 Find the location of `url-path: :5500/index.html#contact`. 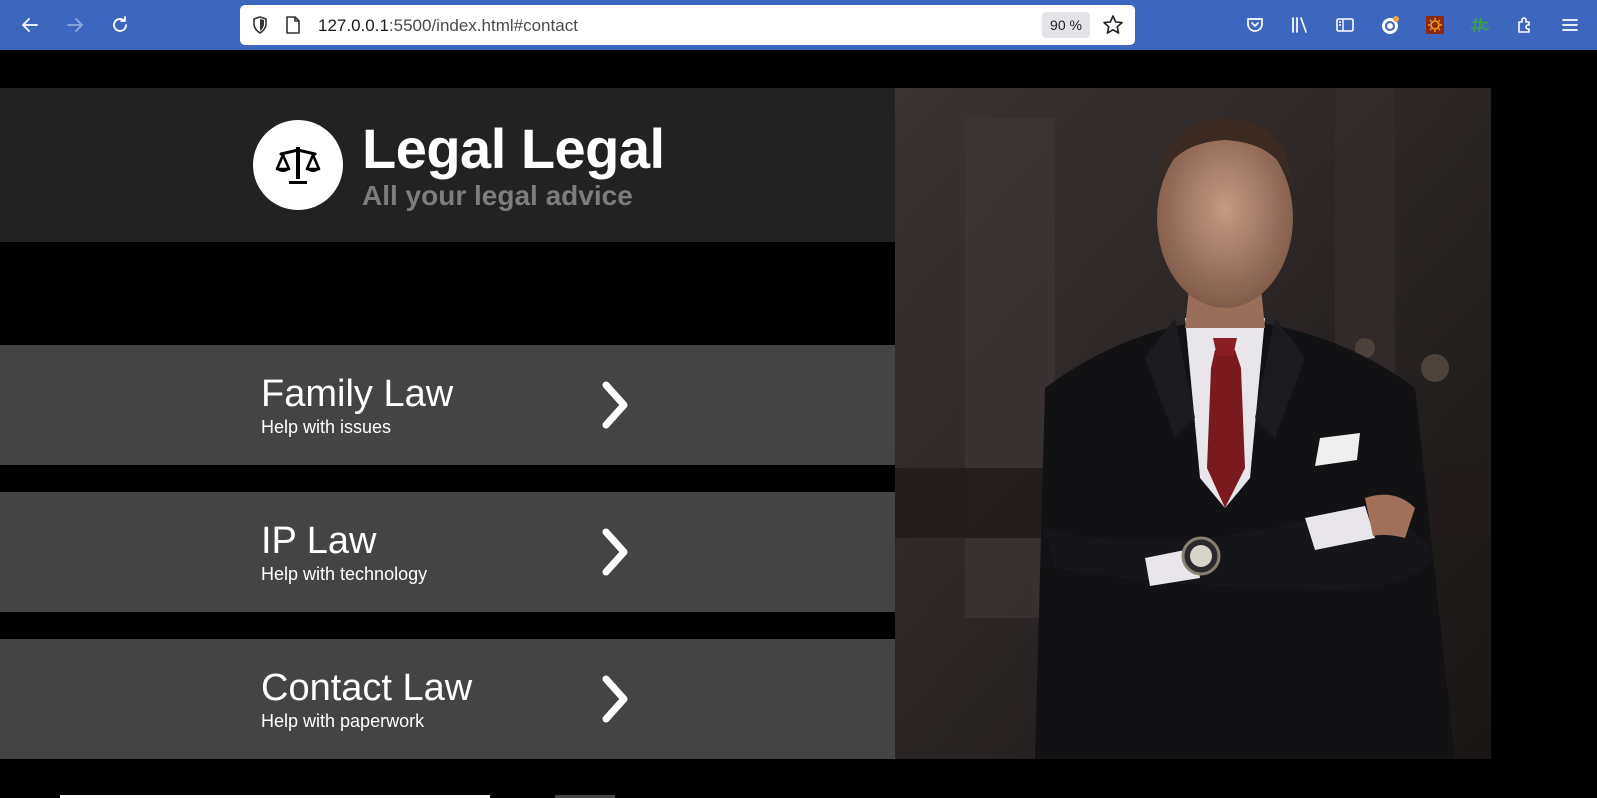

url-path: :5500/index.html#contact is located at coordinates (483, 25).